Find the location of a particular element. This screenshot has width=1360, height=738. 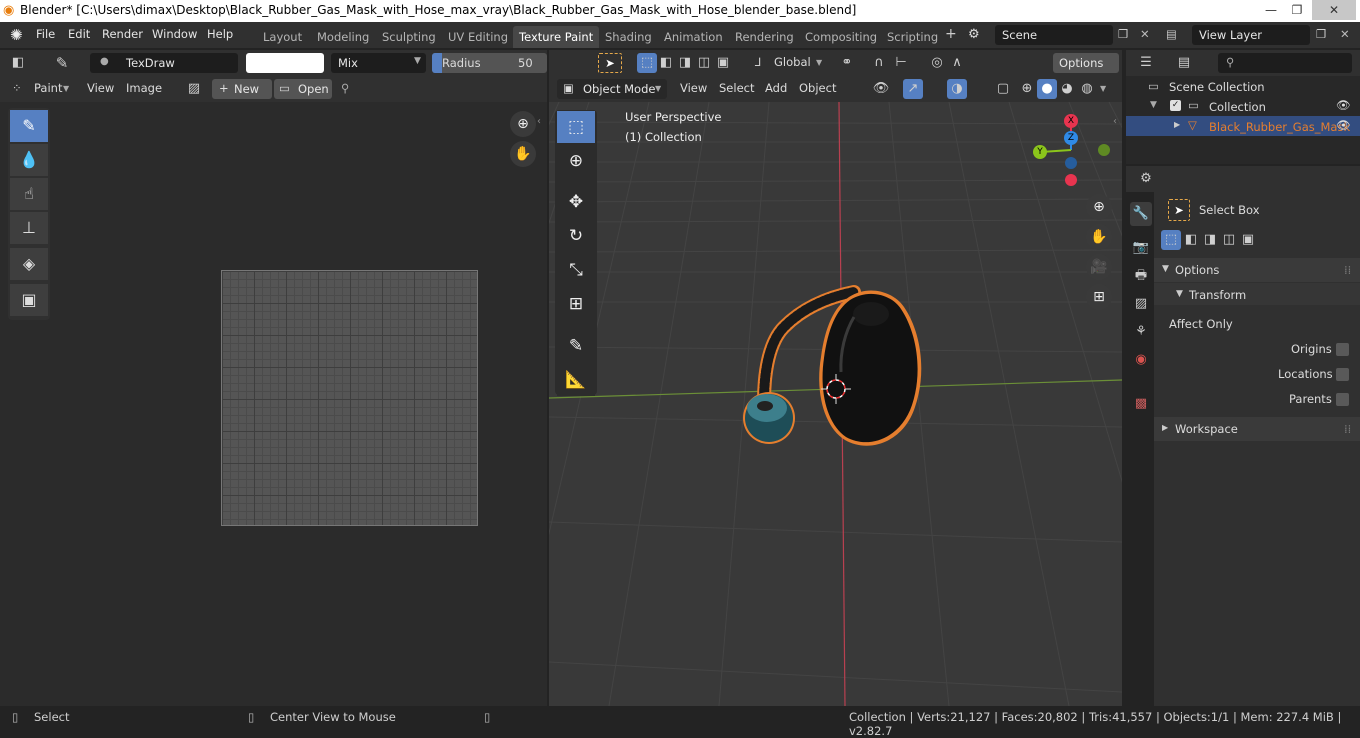

object-label: Black_Rubber_Gas_Mask is located at coordinates (1279, 127).